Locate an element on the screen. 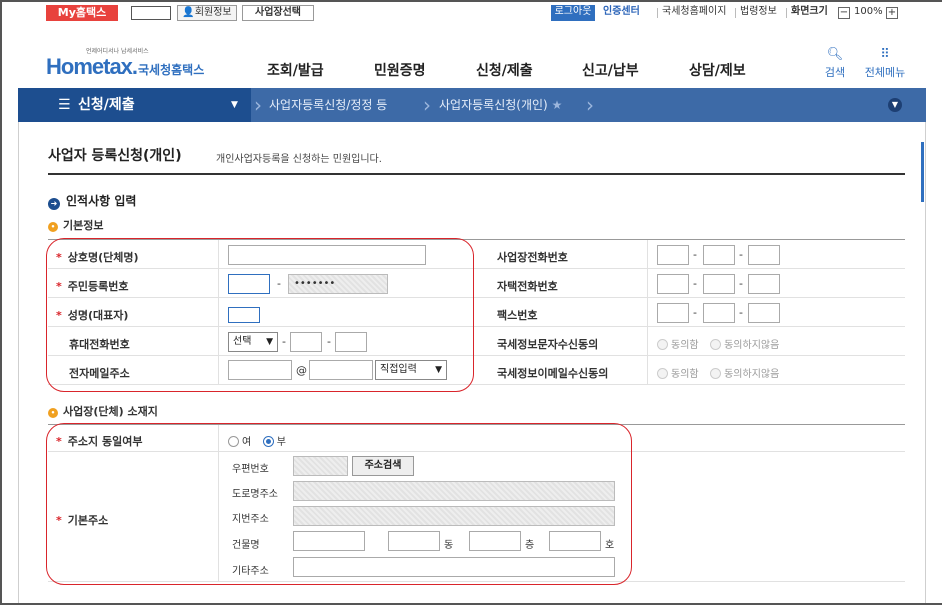 This screenshot has width=942, height=605. subsection-location: • 사업장(단체) 소재지 is located at coordinates (103, 411).